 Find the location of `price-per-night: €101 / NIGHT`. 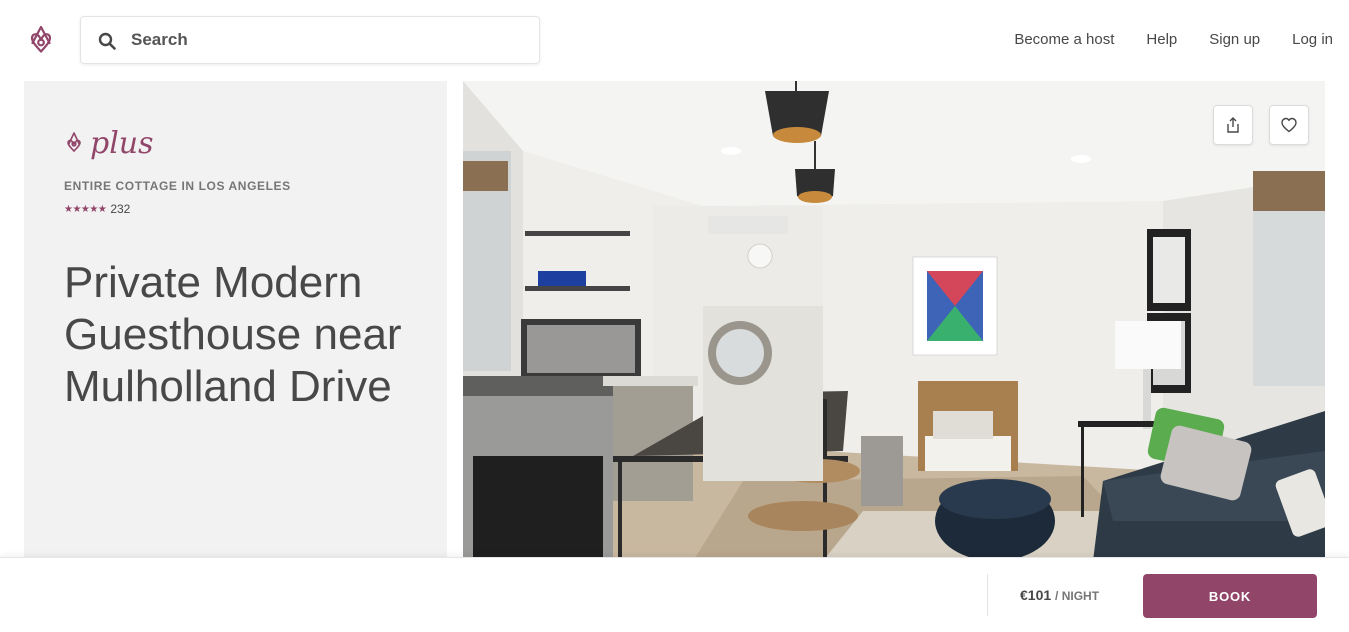

price-per-night: €101 / NIGHT is located at coordinates (1059, 595).